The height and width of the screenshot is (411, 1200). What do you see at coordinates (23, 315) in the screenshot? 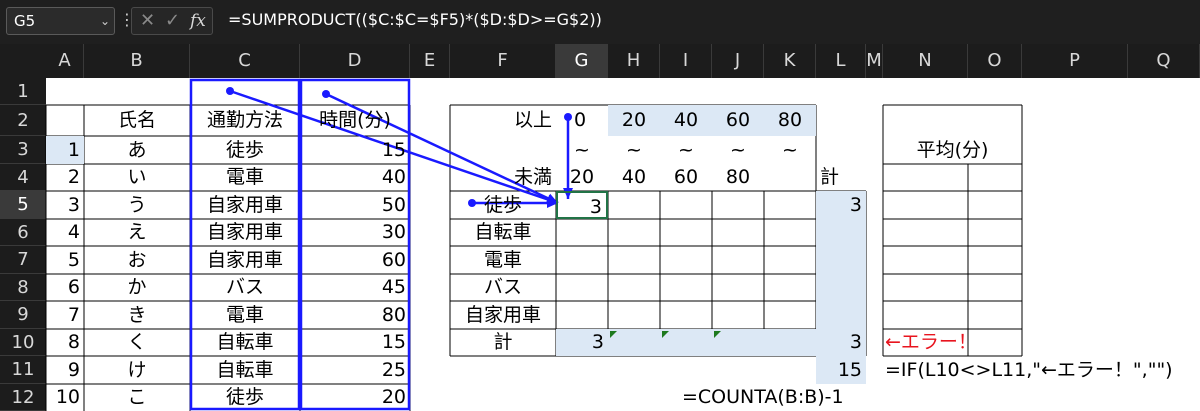
I see `row-header-9: 9` at bounding box center [23, 315].